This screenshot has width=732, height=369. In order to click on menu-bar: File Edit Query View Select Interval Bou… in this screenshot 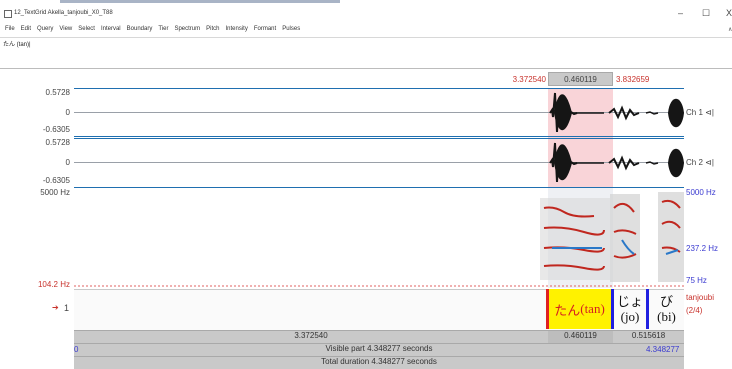, I will do `click(150, 31)`.